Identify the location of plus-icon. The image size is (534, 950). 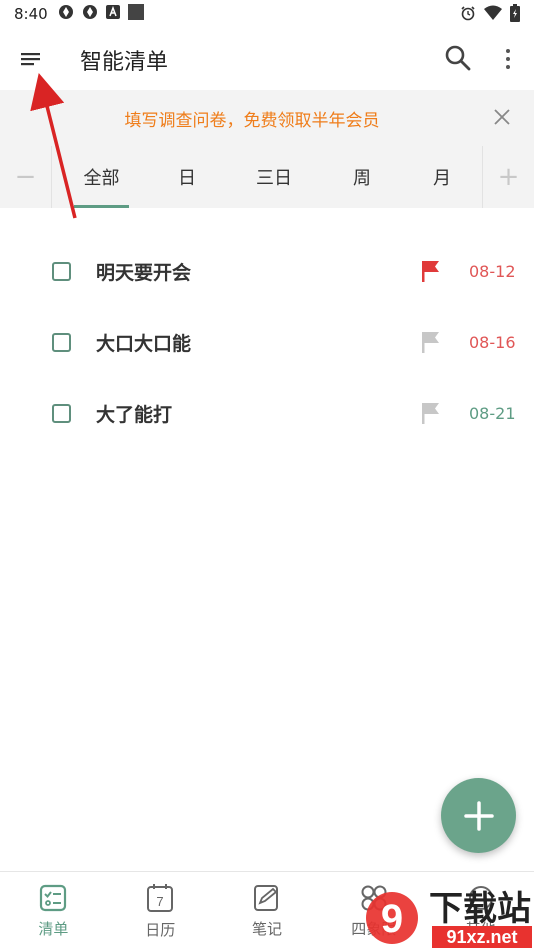
(478, 815).